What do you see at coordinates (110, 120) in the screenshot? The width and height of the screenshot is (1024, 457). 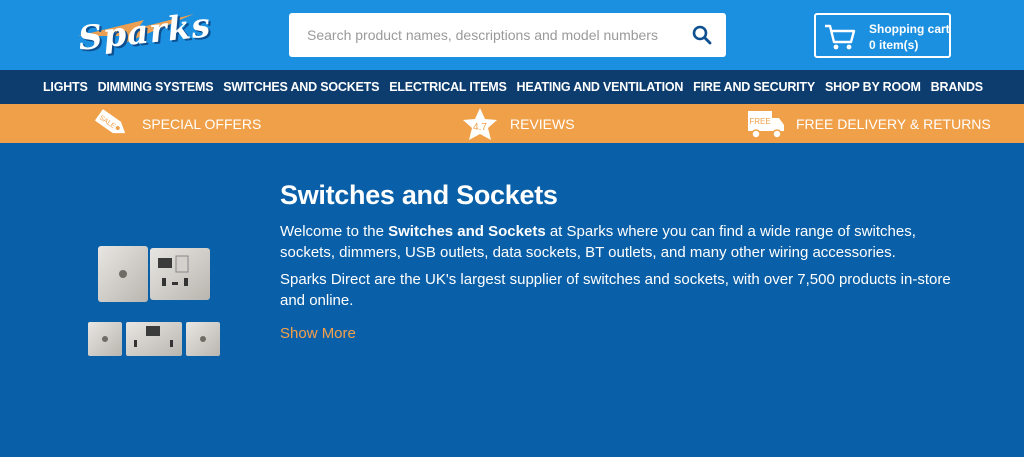 I see `sale-tag-icon: SALE` at bounding box center [110, 120].